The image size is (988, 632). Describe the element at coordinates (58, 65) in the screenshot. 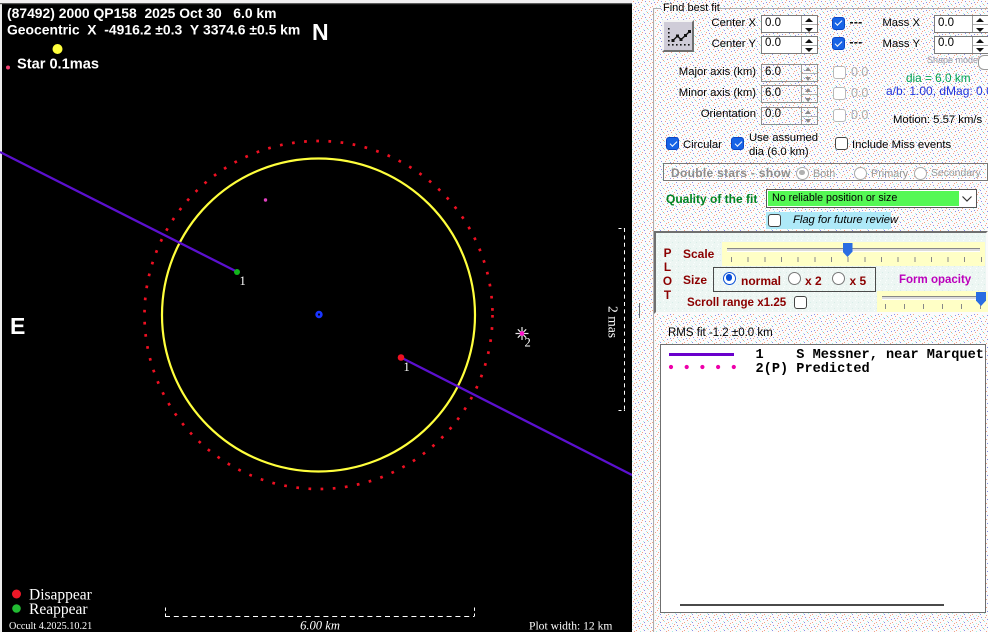

I see `svg-text: Star 0.1mas` at that location.